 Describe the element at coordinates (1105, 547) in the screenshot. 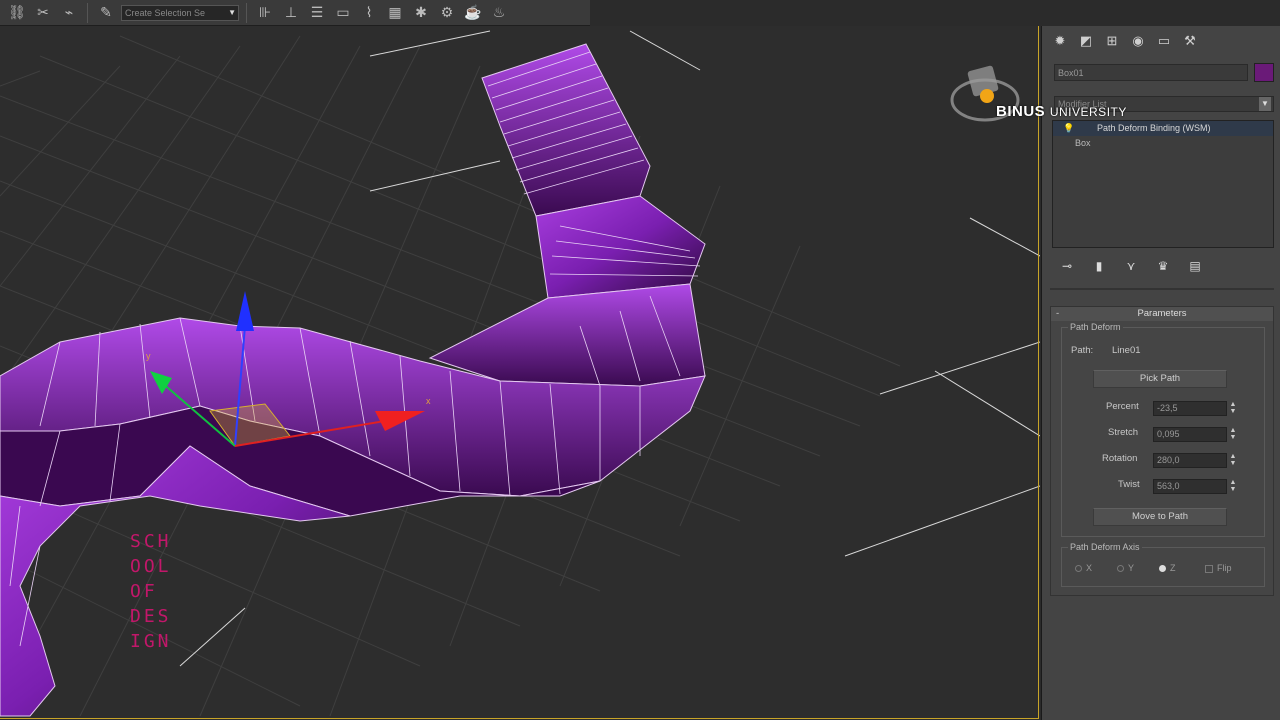

I see `group-label: Path Deform Axis` at that location.